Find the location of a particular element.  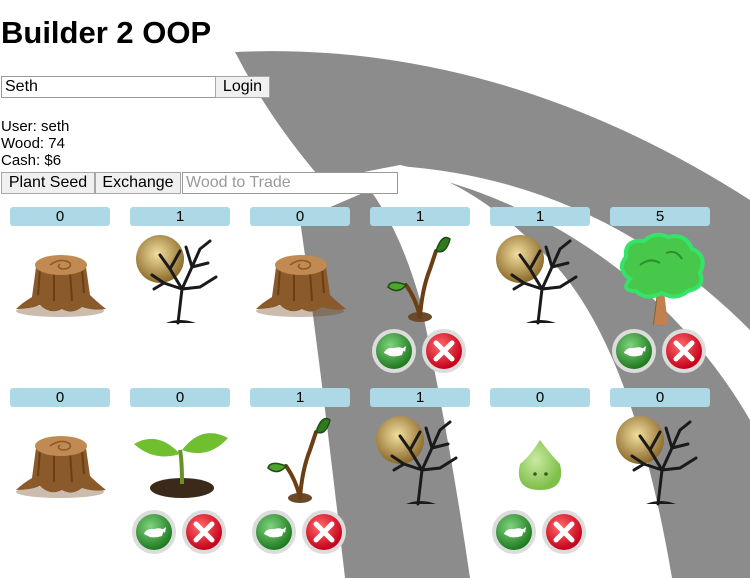

page-title: Builder 2 OOP is located at coordinates (106, 32).